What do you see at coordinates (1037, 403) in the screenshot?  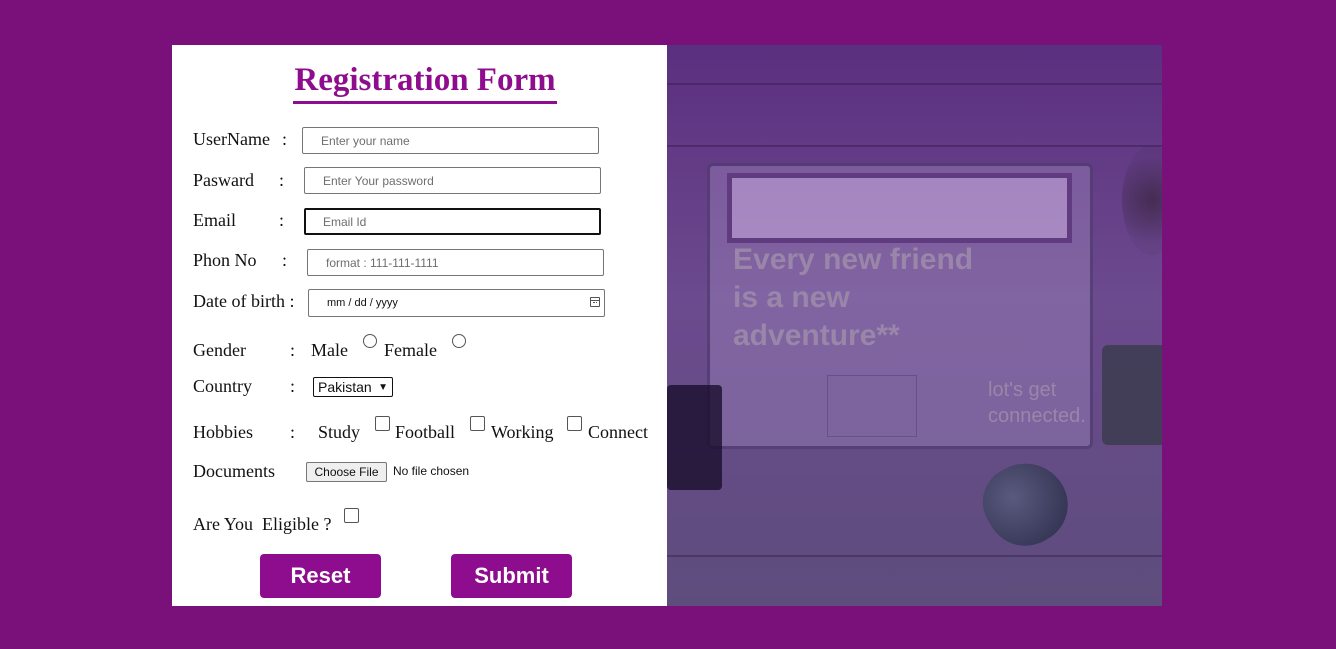 I see `hero-subtext: lot's get connected.` at bounding box center [1037, 403].